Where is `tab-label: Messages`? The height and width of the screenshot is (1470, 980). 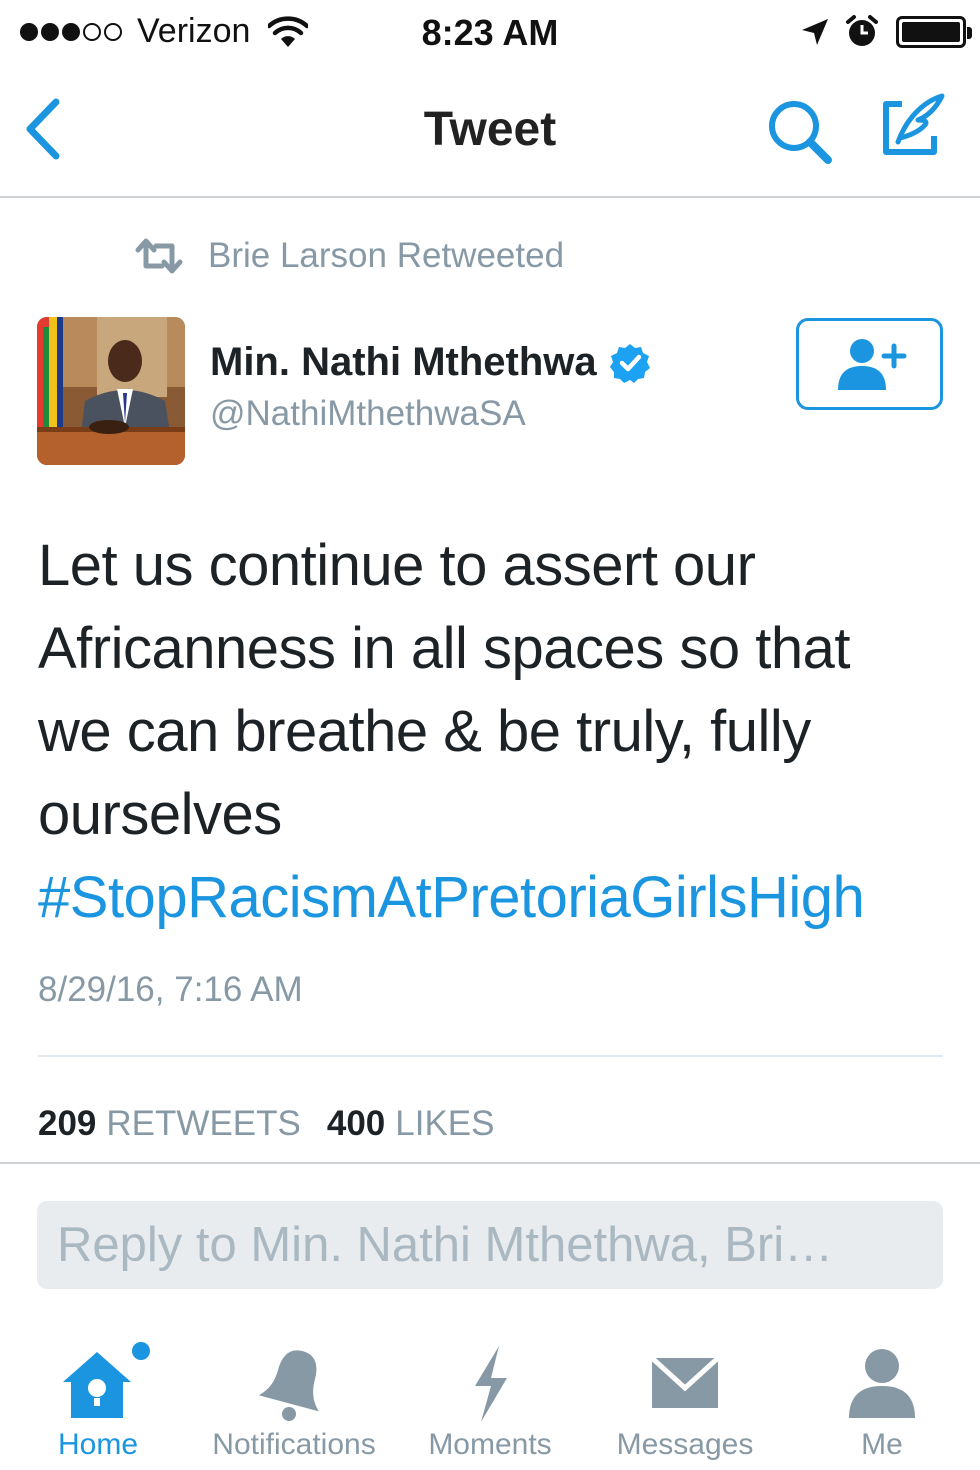 tab-label: Messages is located at coordinates (685, 1444).